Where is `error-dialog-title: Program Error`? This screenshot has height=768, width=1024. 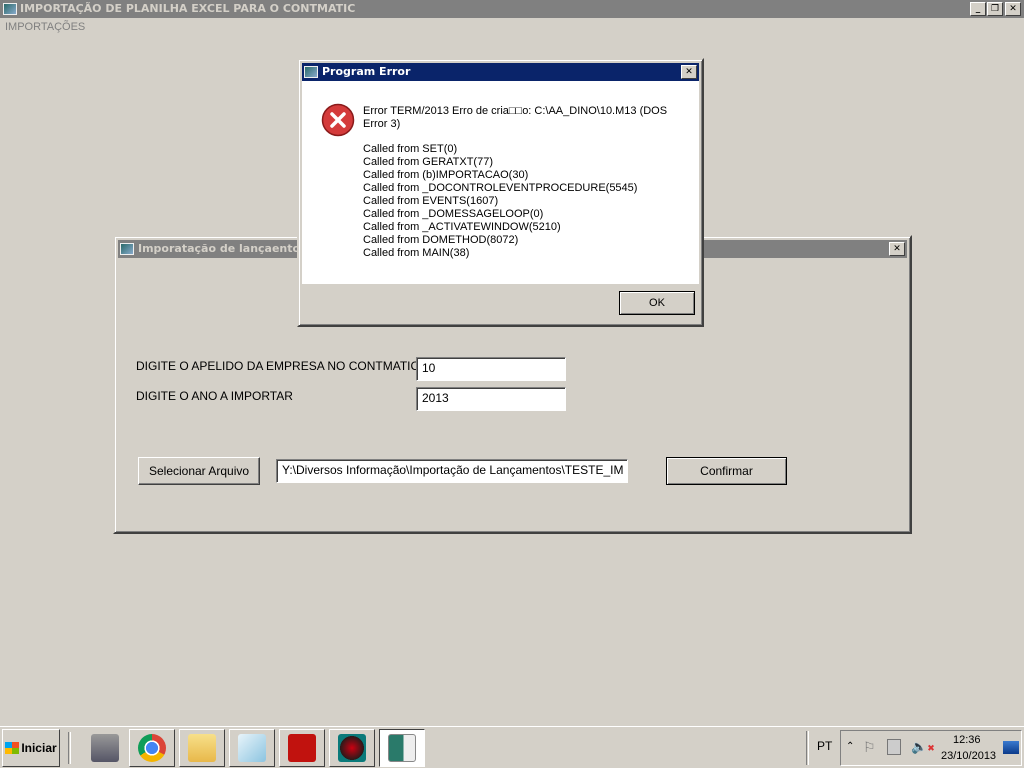 error-dialog-title: Program Error is located at coordinates (366, 71).